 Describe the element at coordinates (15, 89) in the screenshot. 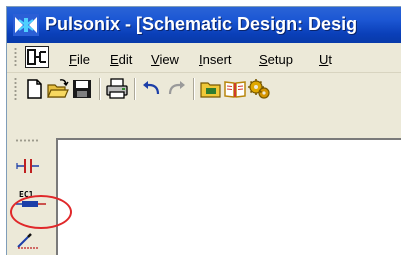

I see `toolbar-grip` at that location.